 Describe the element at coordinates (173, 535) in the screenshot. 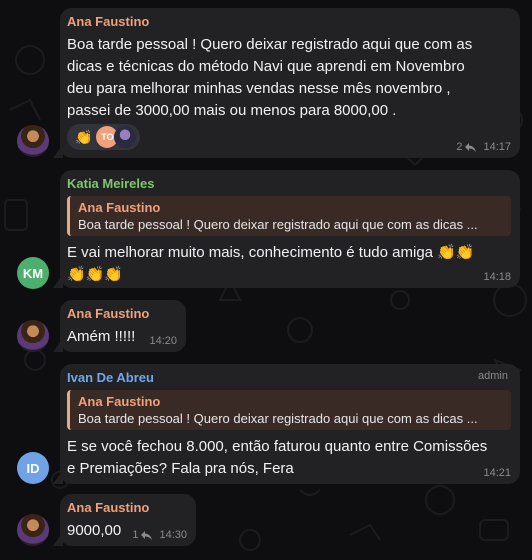

I see `message-time: 14:30` at that location.